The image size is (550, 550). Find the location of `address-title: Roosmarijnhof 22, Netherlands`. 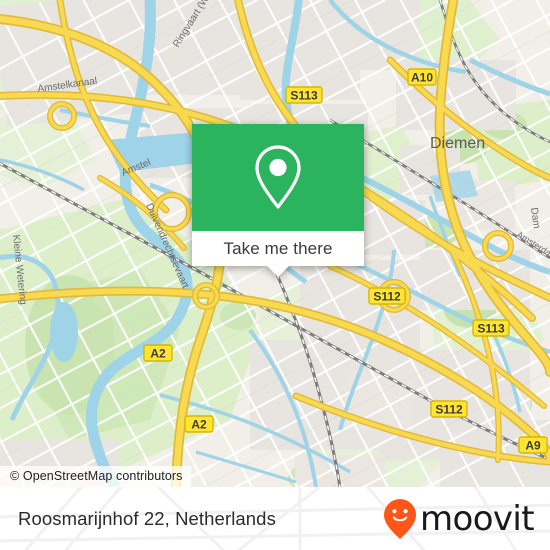

address-title: Roosmarijnhof 22, Netherlands is located at coordinates (147, 518).